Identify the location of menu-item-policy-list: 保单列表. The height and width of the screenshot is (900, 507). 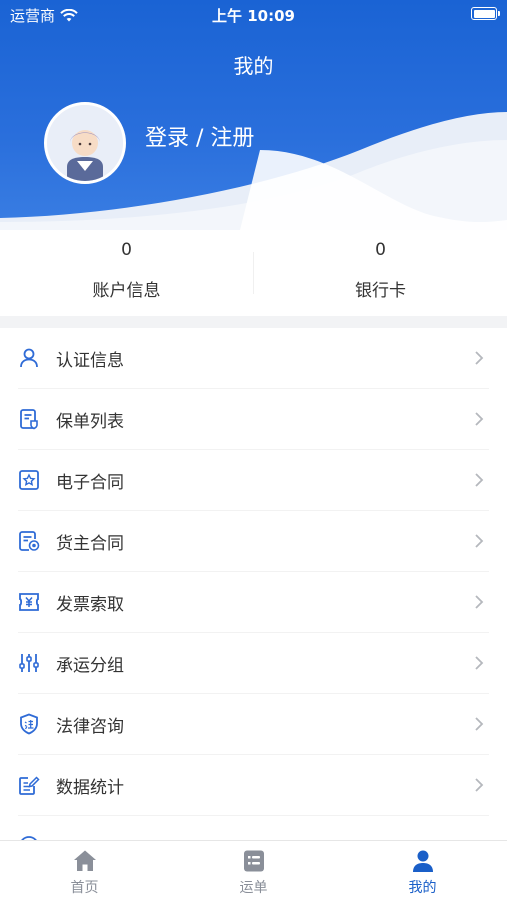
(253, 419).